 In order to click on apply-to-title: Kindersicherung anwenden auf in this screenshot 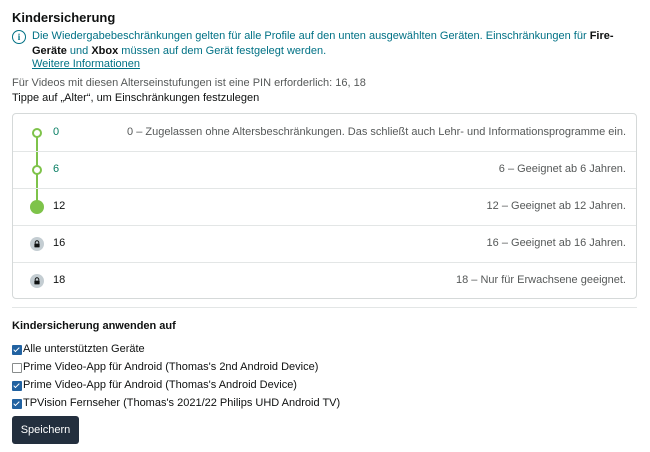, I will do `click(94, 326)`.